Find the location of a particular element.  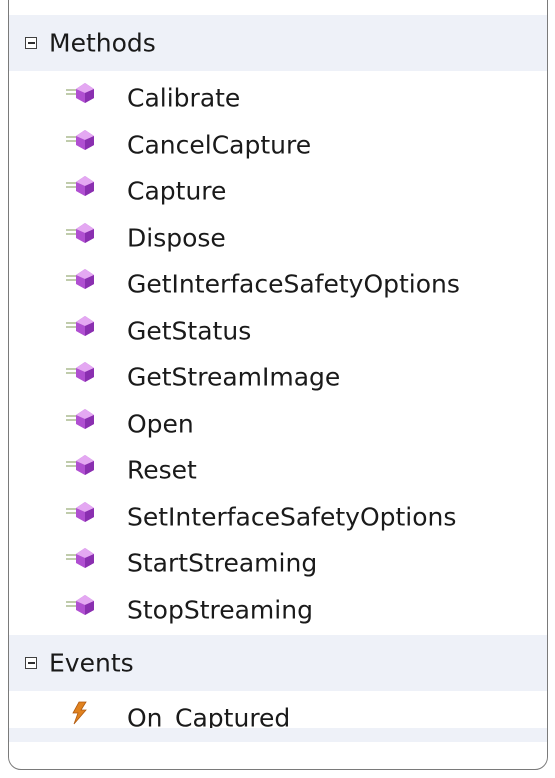

method-item: StopStreaming is located at coordinates (278, 610).